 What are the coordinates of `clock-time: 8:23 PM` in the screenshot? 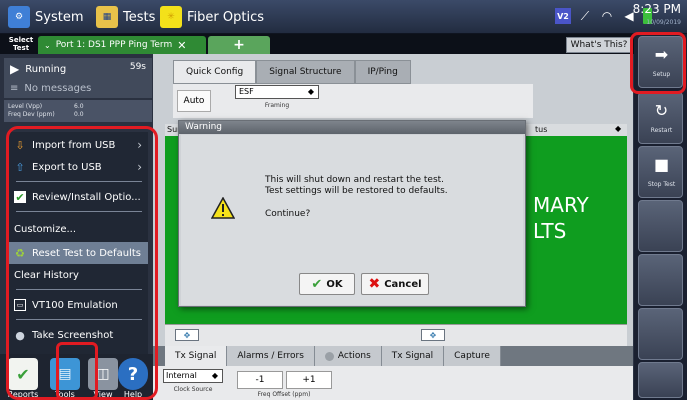 It's located at (656, 9).